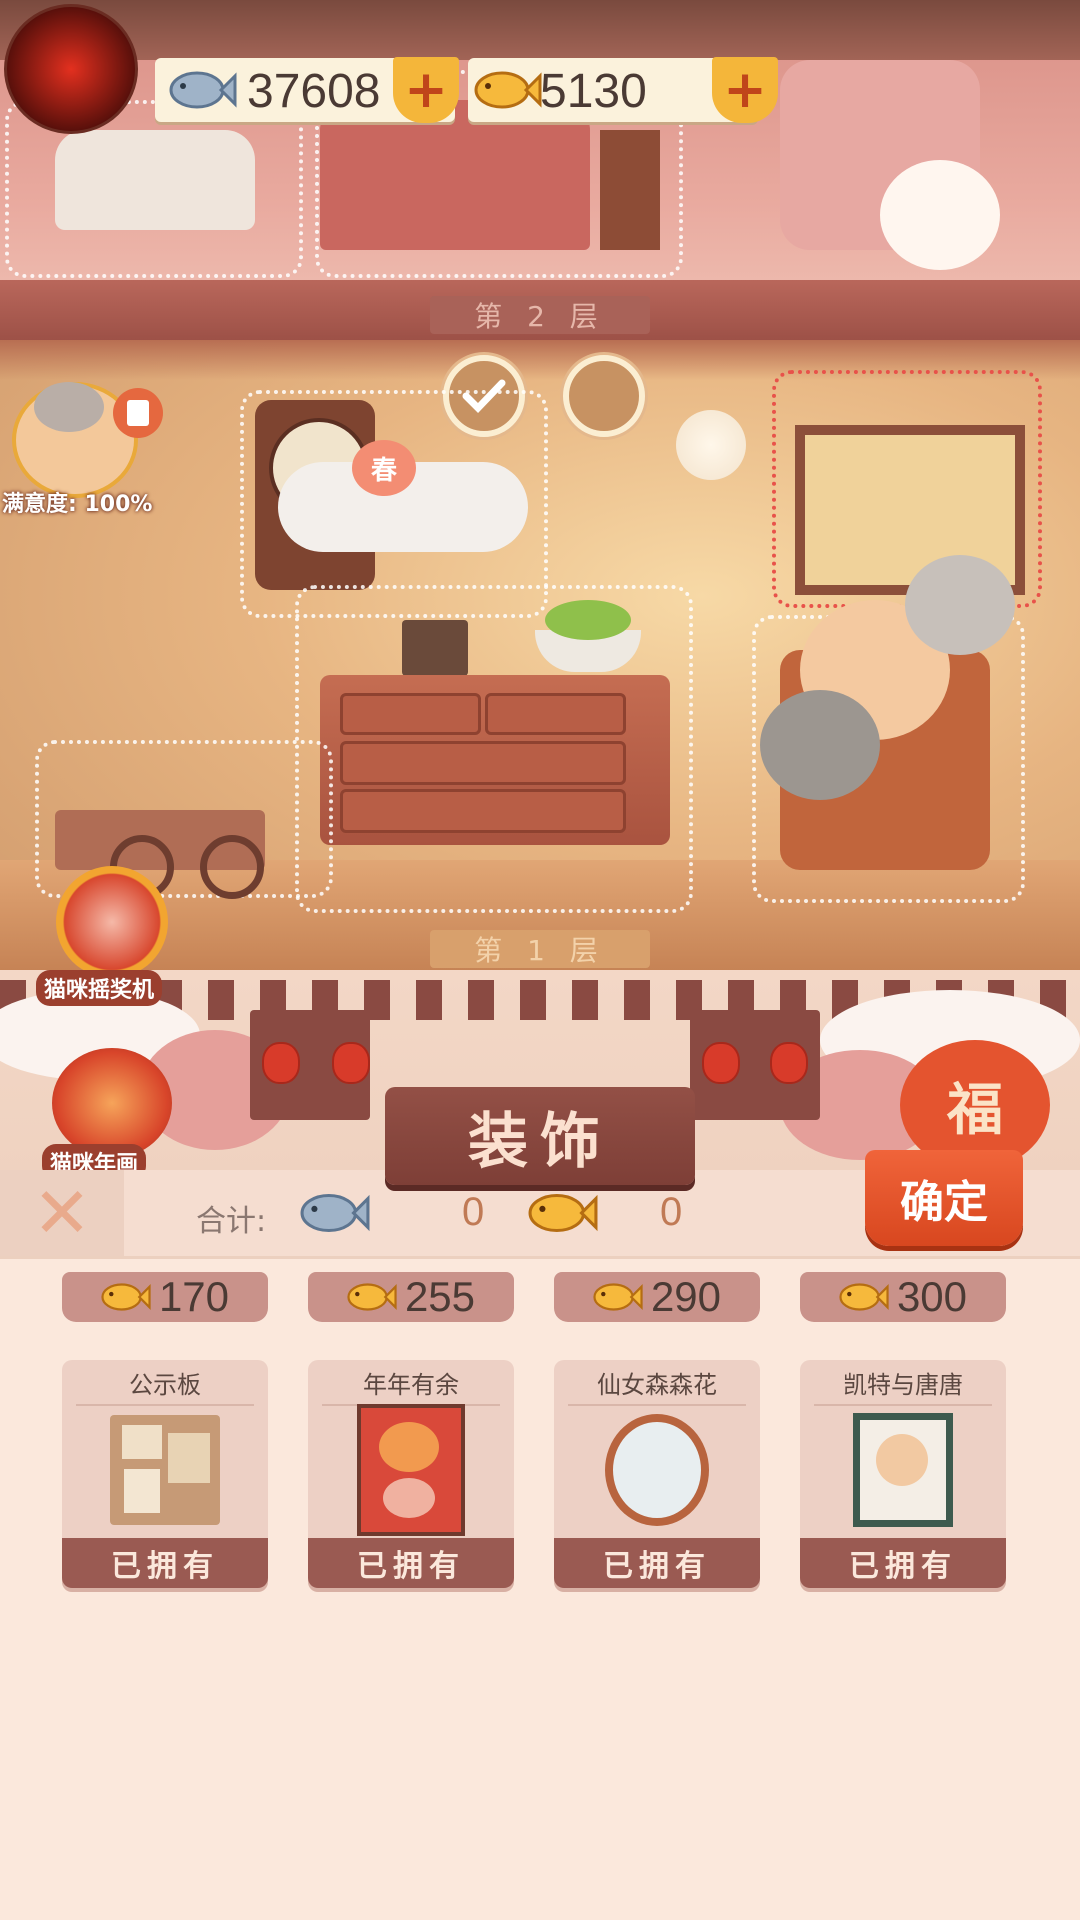  Describe the element at coordinates (711, 445) in the screenshot. I see `ceiling-lamp` at that location.